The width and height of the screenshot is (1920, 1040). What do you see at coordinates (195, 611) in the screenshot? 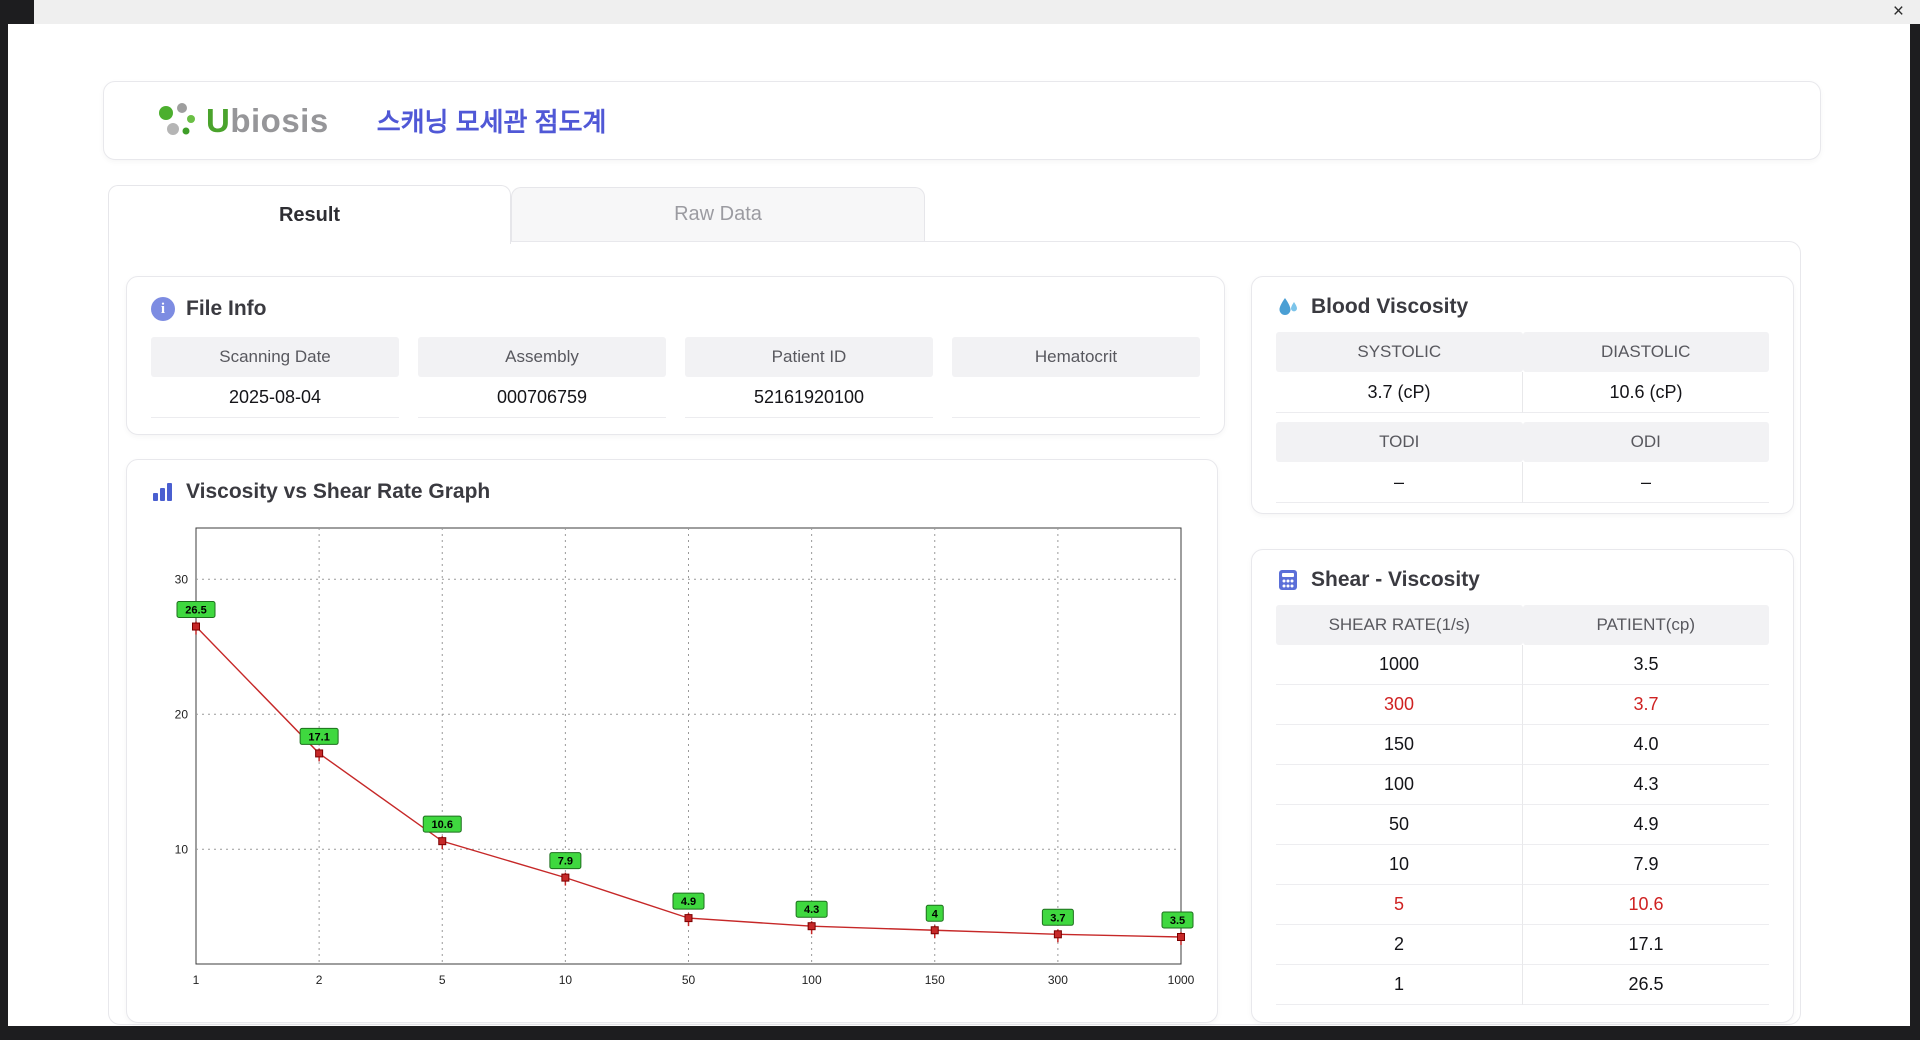
I see `svg-text: 26.5` at bounding box center [195, 611].